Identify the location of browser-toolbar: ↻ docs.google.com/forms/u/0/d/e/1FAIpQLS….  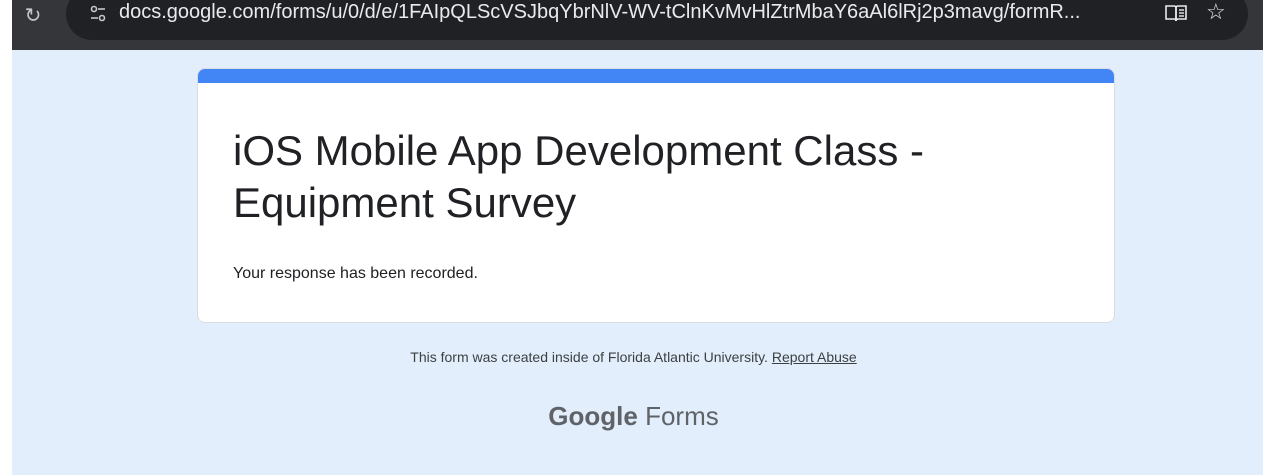
(637, 25).